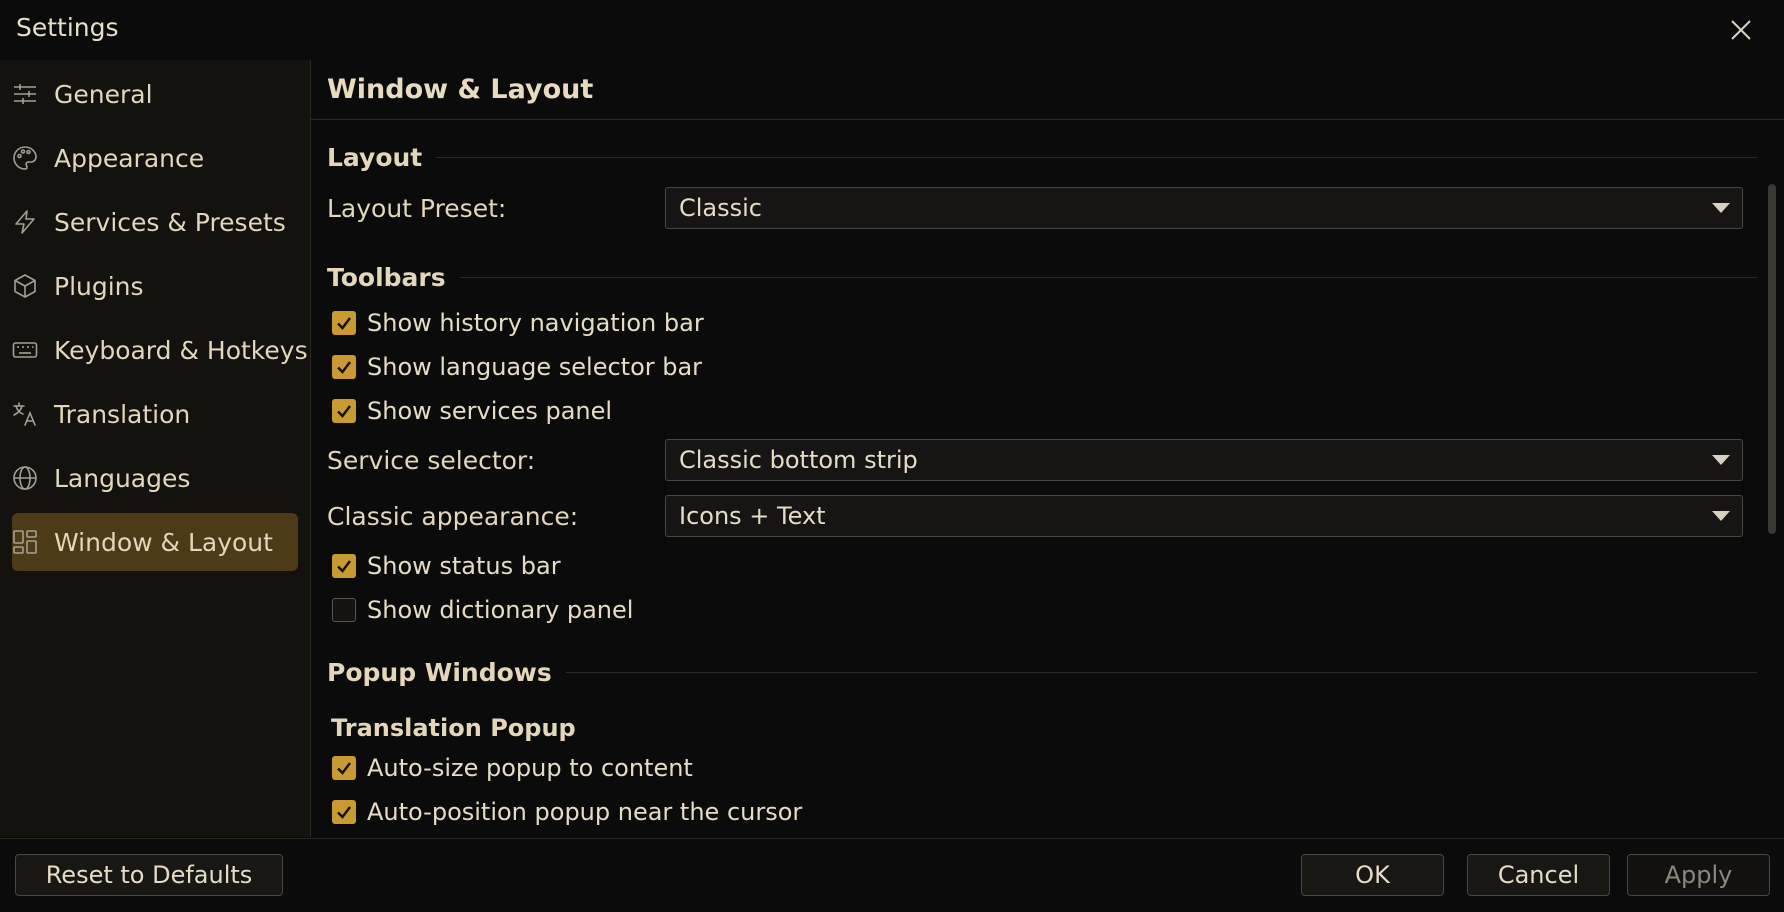 The image size is (1784, 912). I want to click on sliders-icon, so click(25, 94).